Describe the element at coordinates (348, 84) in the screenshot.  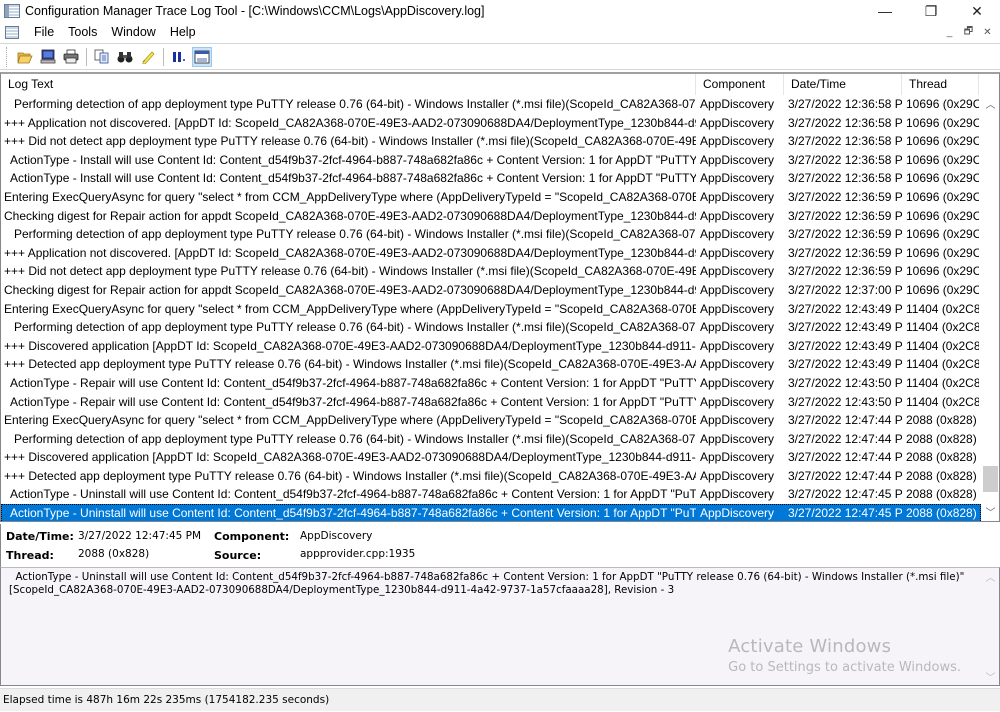
I see `column-header-log-text: Log Text` at that location.